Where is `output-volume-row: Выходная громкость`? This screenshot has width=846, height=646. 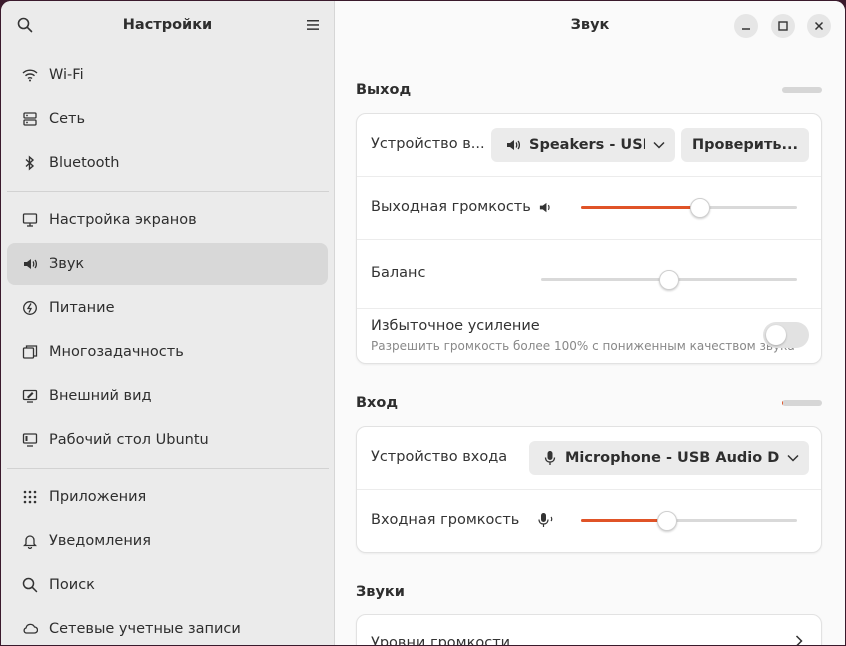
output-volume-row: Выходная громкость is located at coordinates (589, 208).